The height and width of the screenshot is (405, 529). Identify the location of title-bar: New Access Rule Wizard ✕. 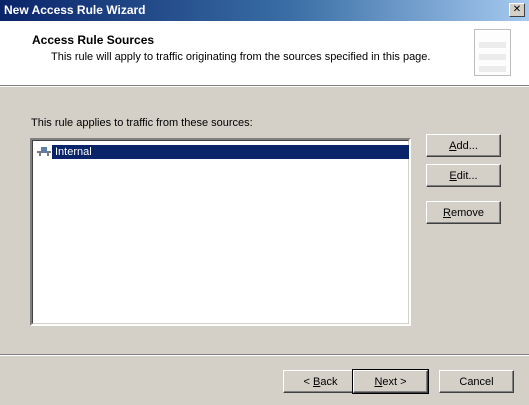
(264, 10).